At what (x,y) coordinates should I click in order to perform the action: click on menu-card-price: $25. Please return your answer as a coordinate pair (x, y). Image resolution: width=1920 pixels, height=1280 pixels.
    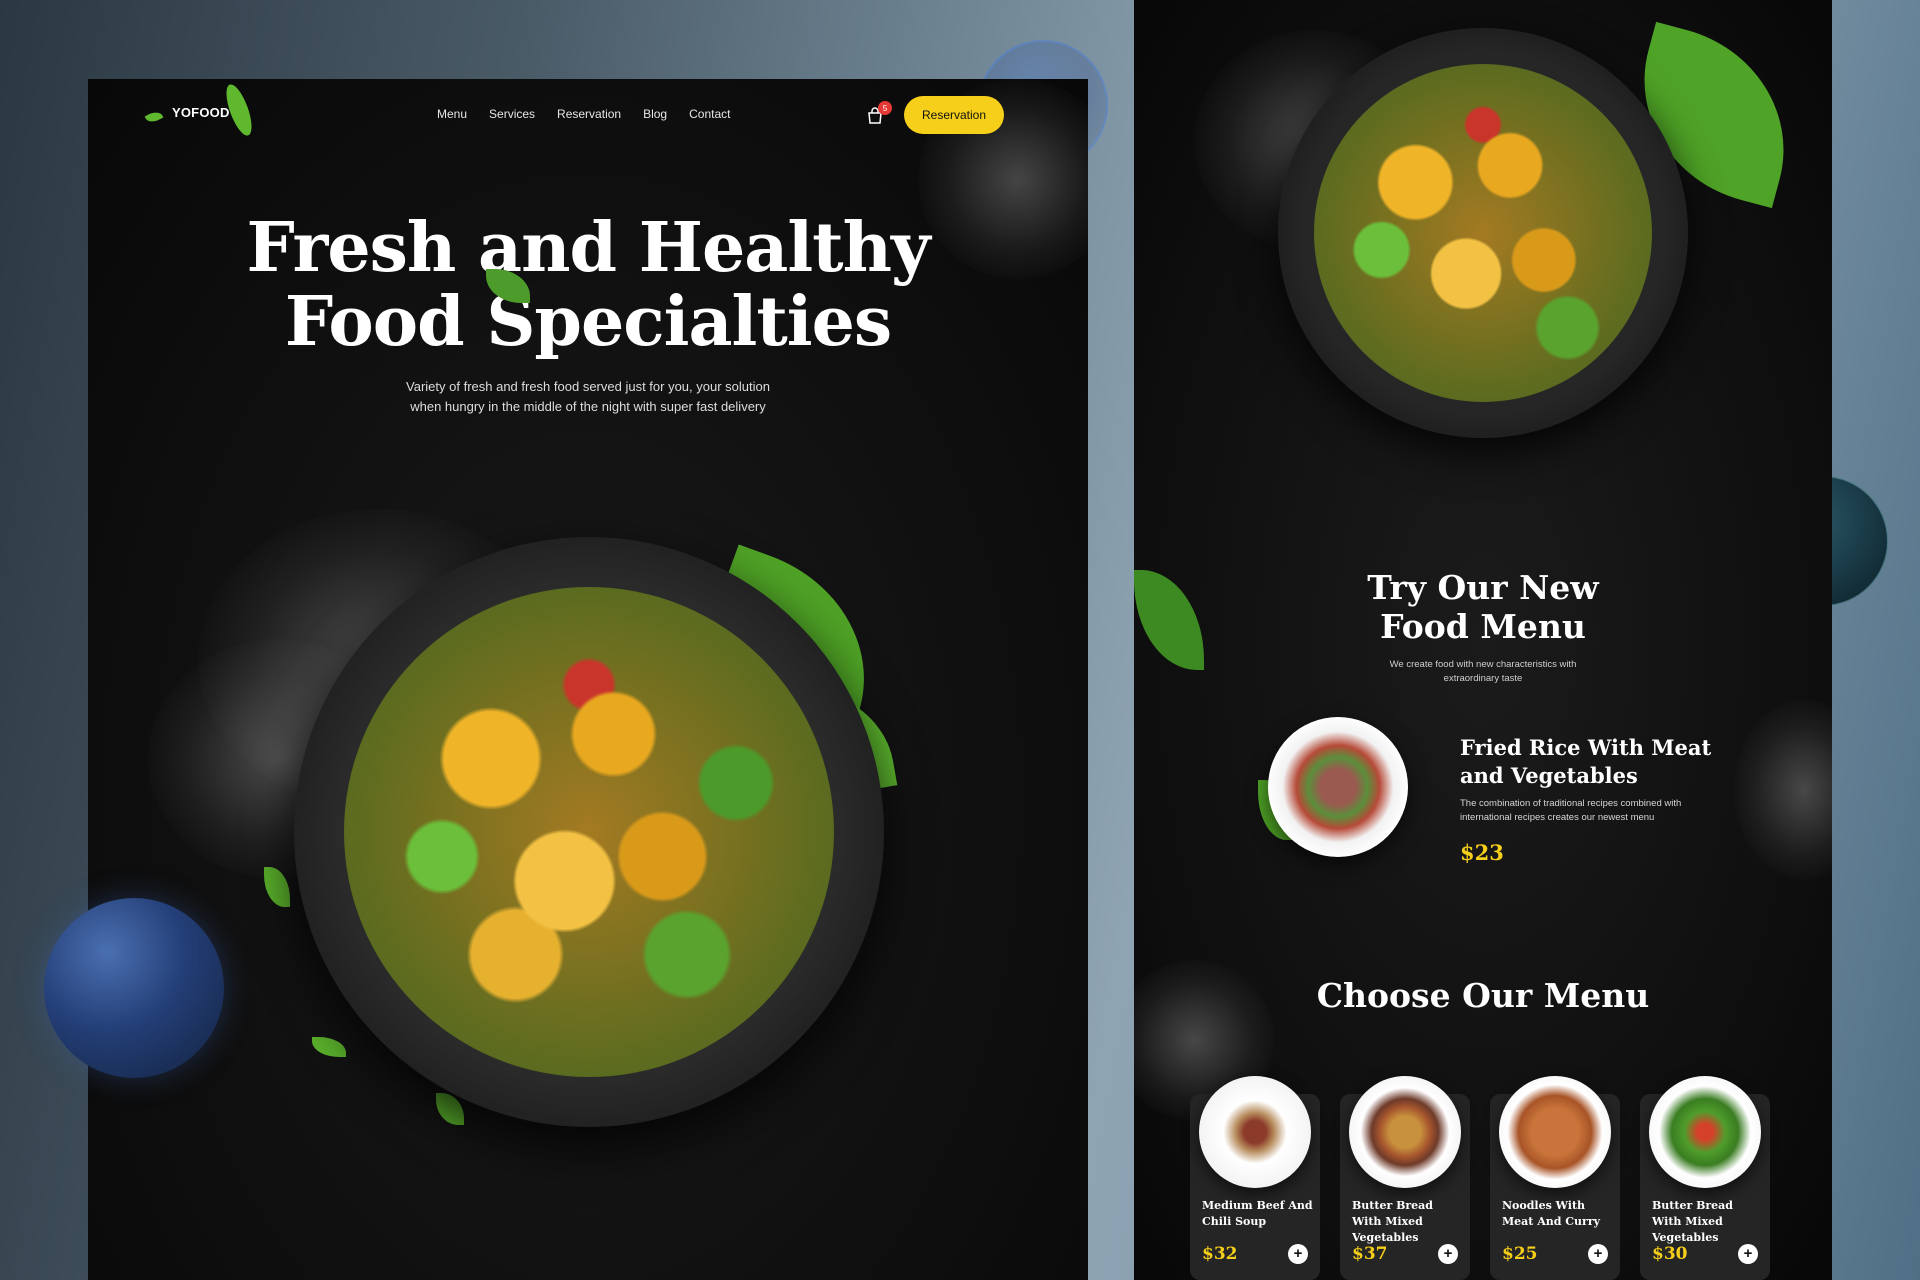
    Looking at the image, I should click on (1520, 1254).